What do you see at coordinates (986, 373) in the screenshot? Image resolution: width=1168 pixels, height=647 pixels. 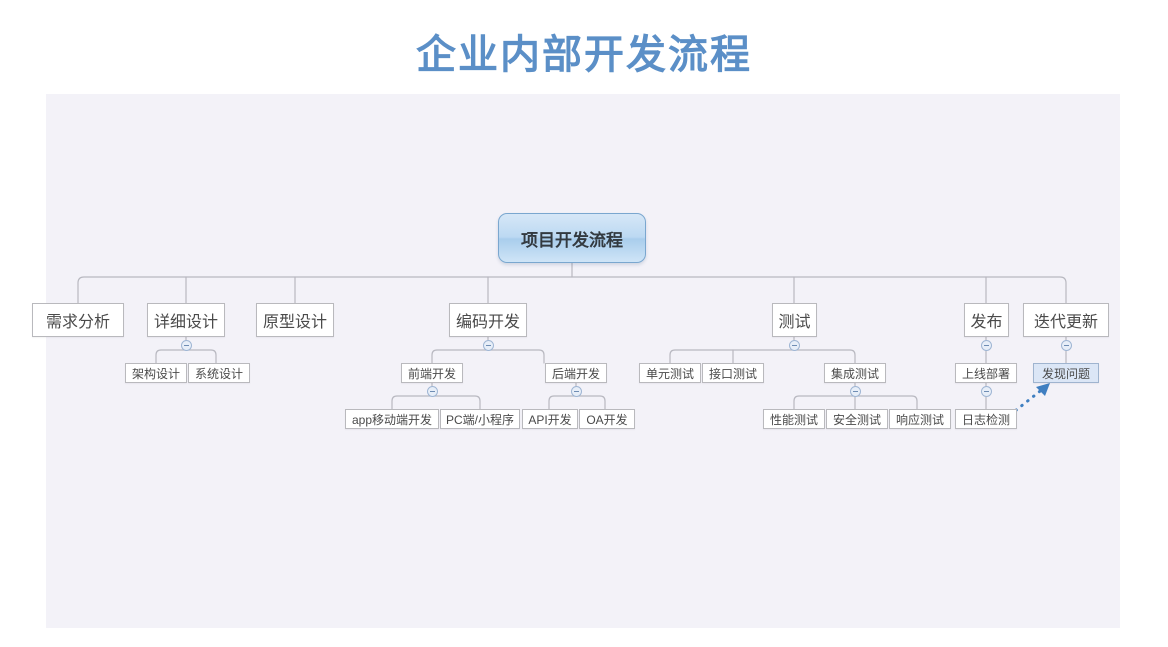 I see `node-online-deployment: 上线部署` at bounding box center [986, 373].